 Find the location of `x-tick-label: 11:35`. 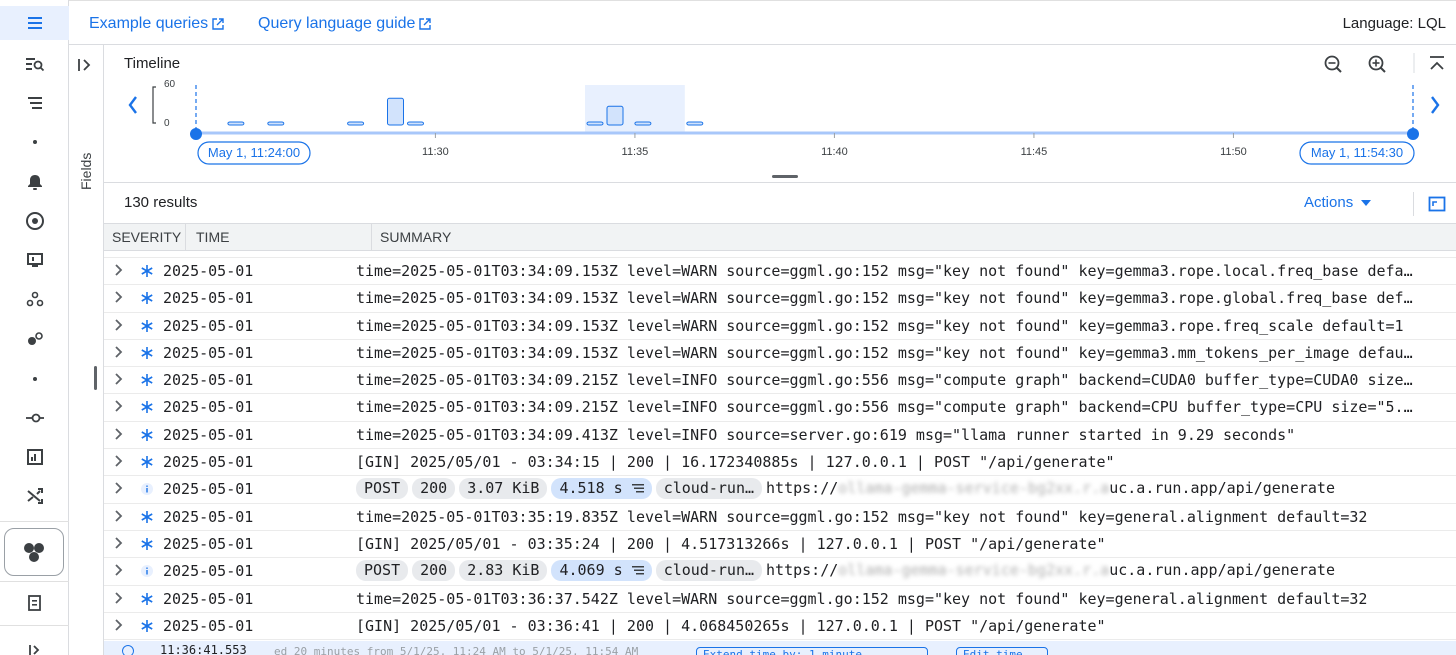

x-tick-label: 11:35 is located at coordinates (635, 152).